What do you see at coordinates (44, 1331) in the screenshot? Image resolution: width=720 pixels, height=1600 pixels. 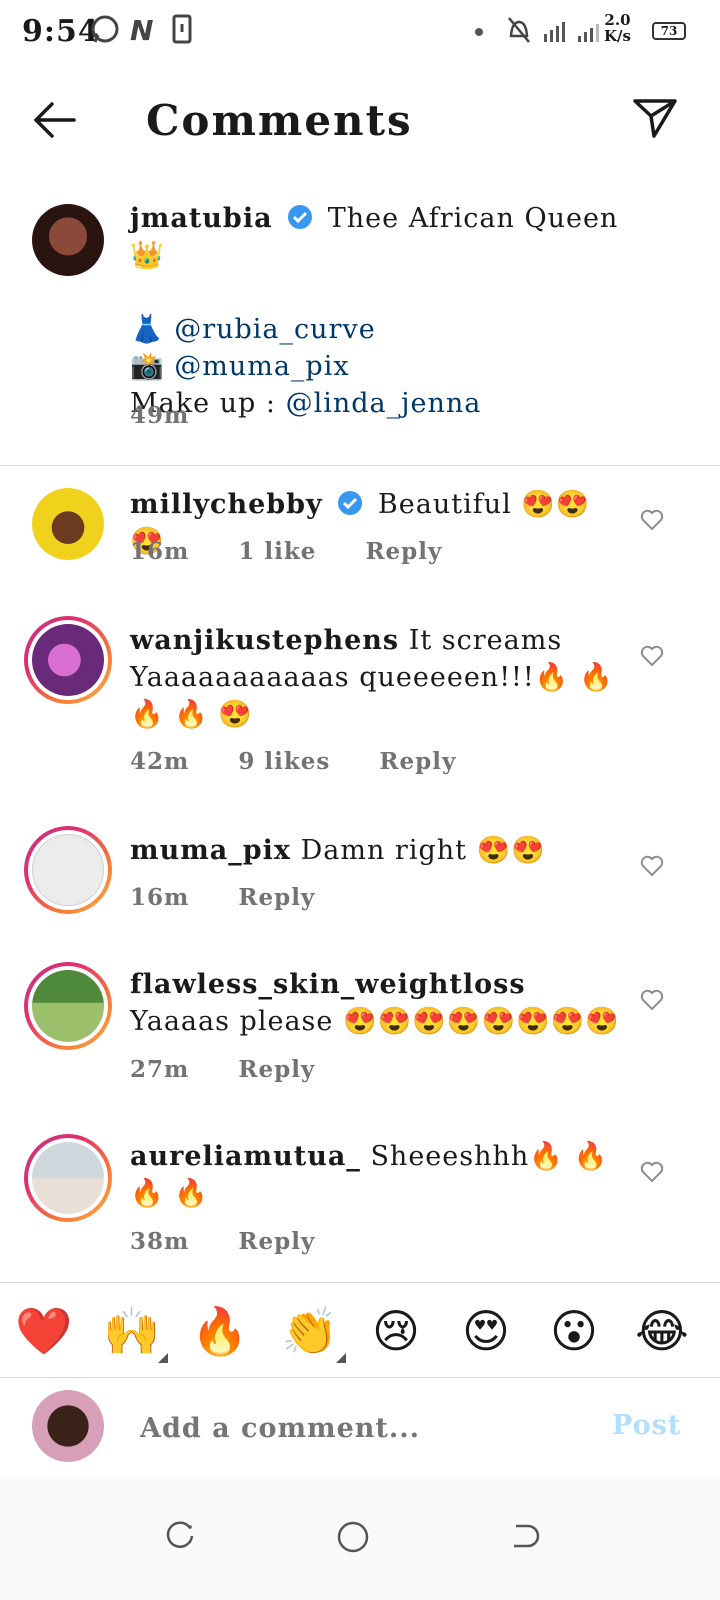 I see `emoji-heart-button: ❤️` at bounding box center [44, 1331].